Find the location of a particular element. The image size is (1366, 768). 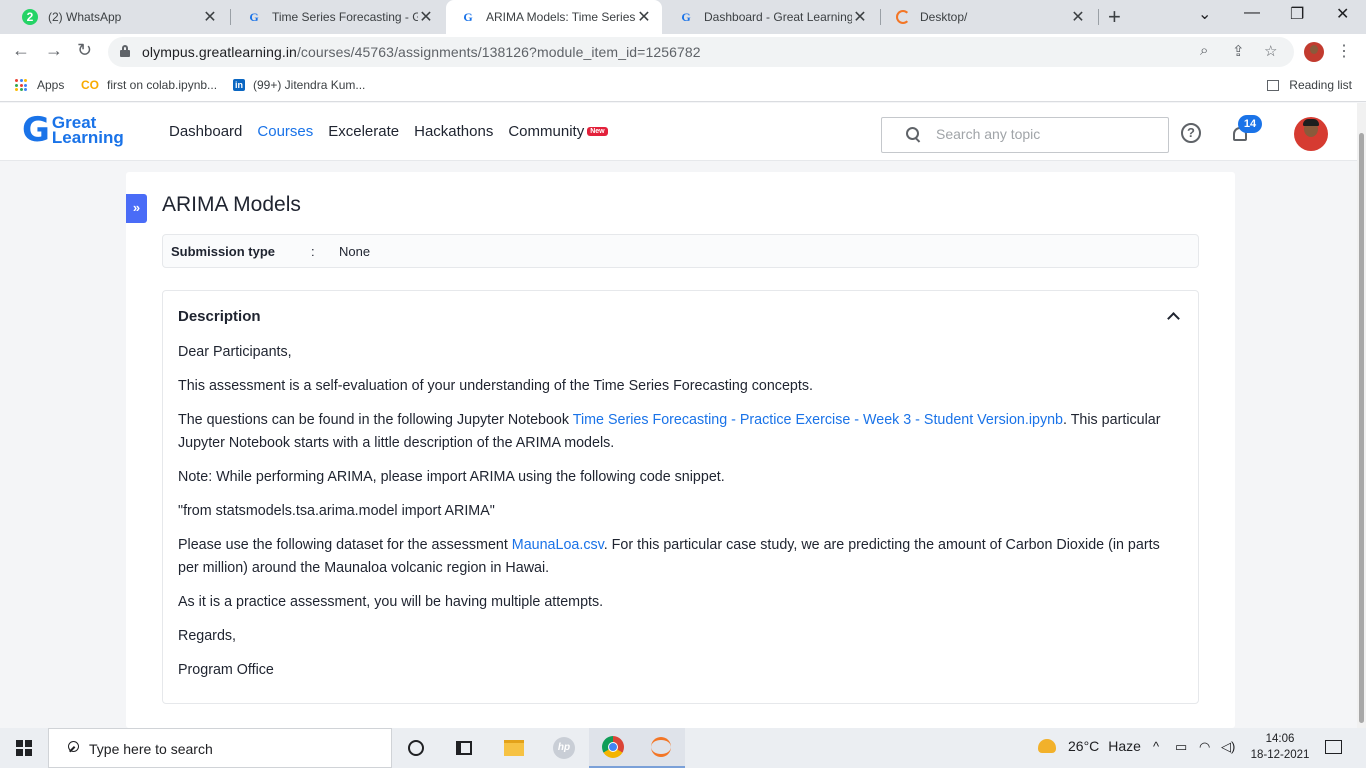

dataset-link: MaunaLoa.csv is located at coordinates (558, 545).